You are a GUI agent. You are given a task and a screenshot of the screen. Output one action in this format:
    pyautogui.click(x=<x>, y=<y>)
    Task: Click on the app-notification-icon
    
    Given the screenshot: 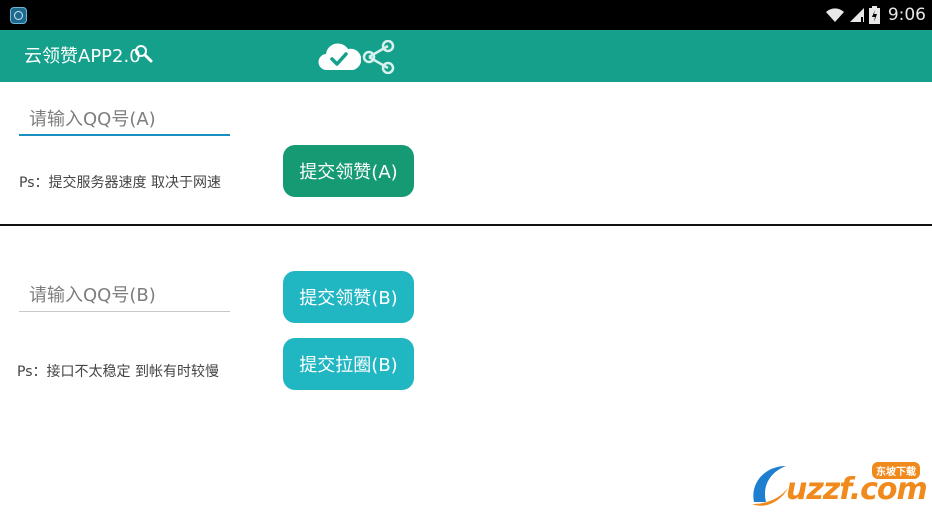 What is the action you would take?
    pyautogui.click(x=18, y=15)
    